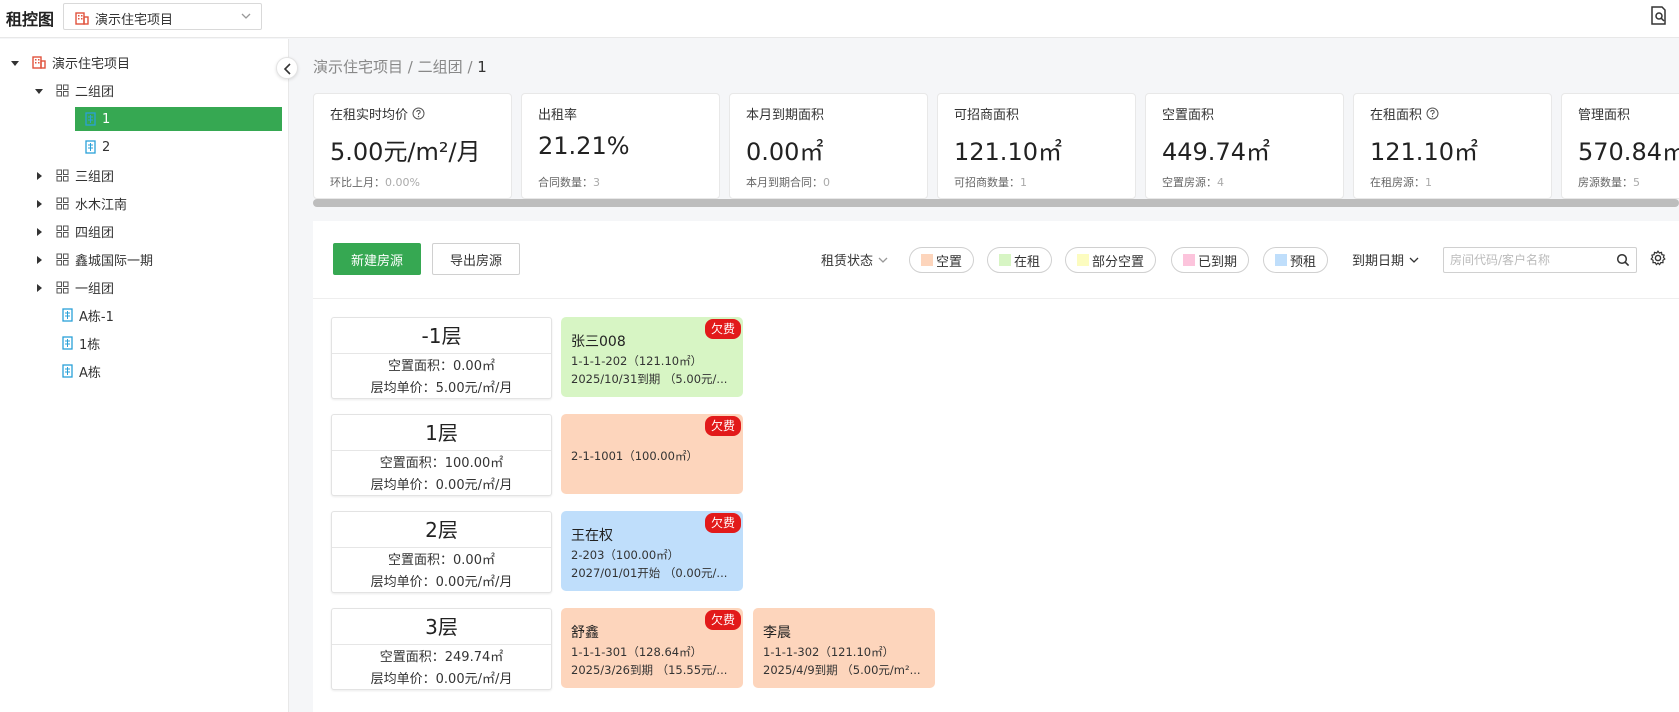 The height and width of the screenshot is (712, 1679). Describe the element at coordinates (826, 182) in the screenshot. I see `stat-sub-value: 0` at that location.